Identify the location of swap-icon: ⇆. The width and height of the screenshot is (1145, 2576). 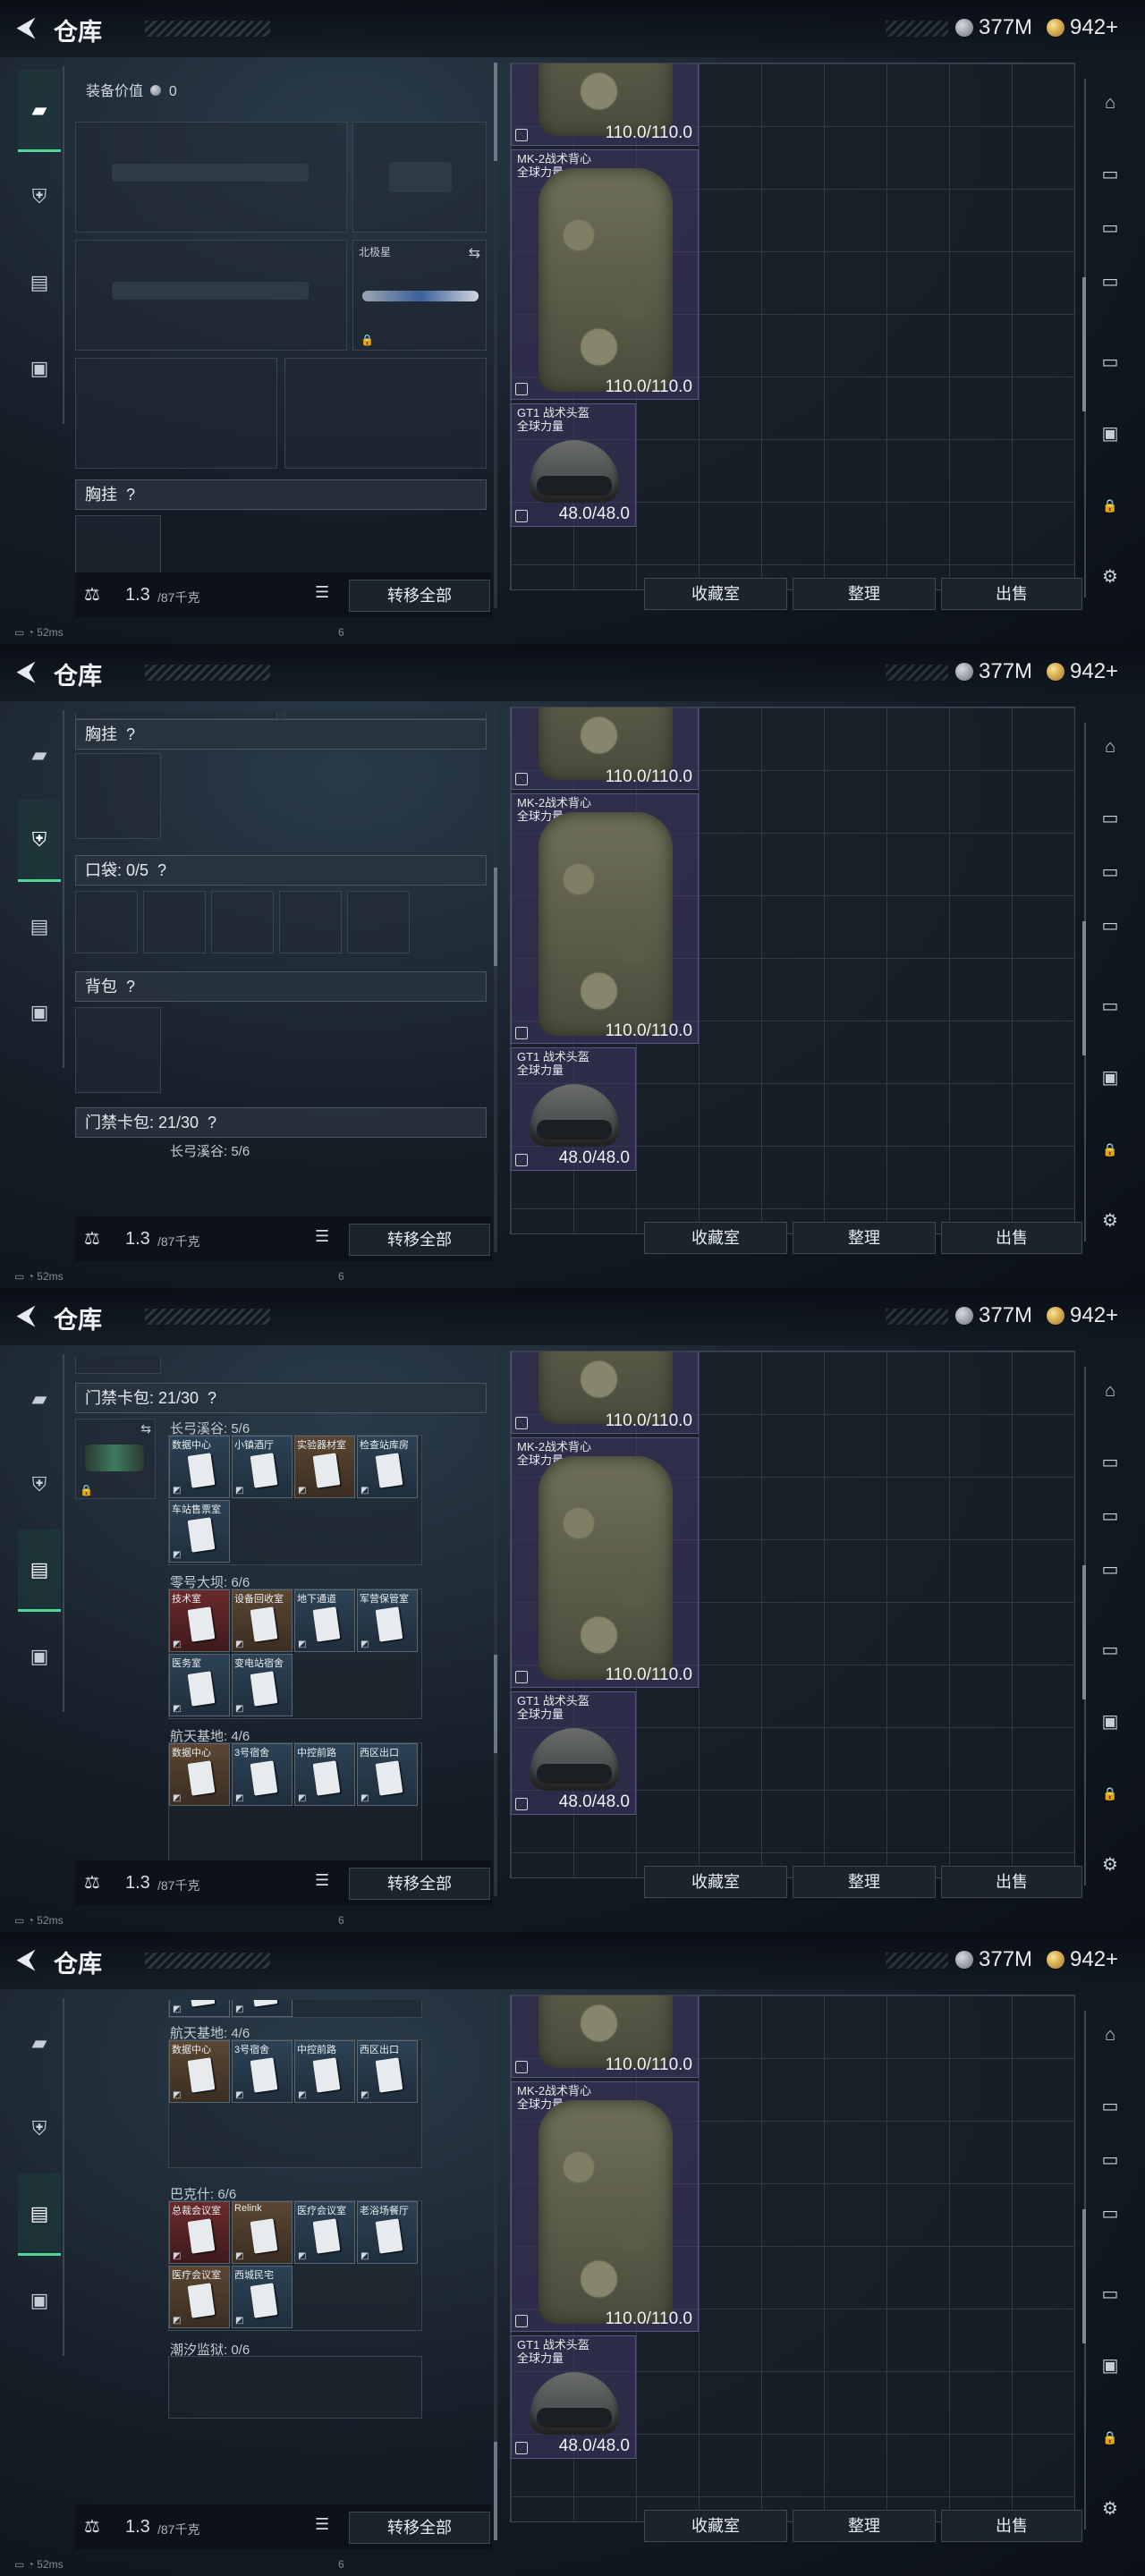
(145, 1428).